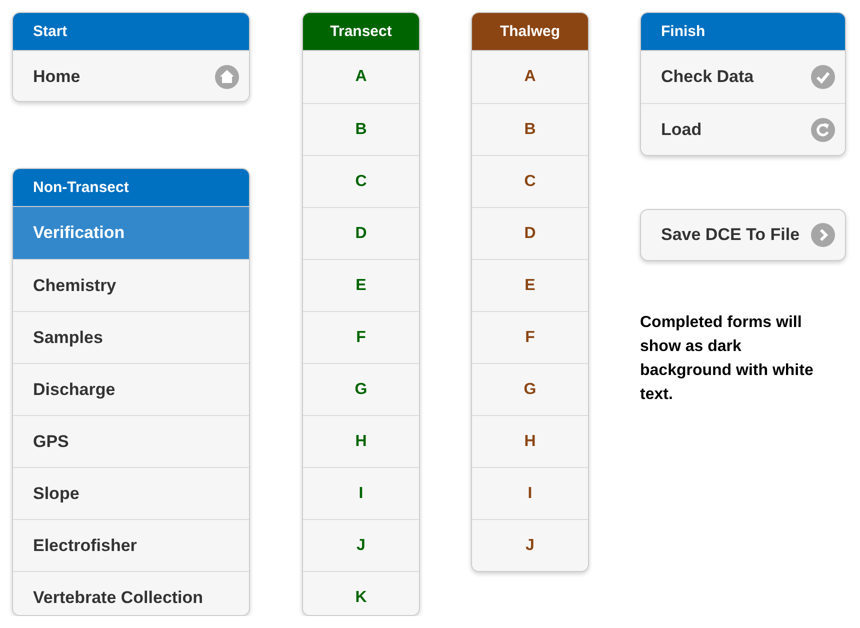 The image size is (860, 628). What do you see at coordinates (131, 337) in the screenshot?
I see `menu-item: Samples` at bounding box center [131, 337].